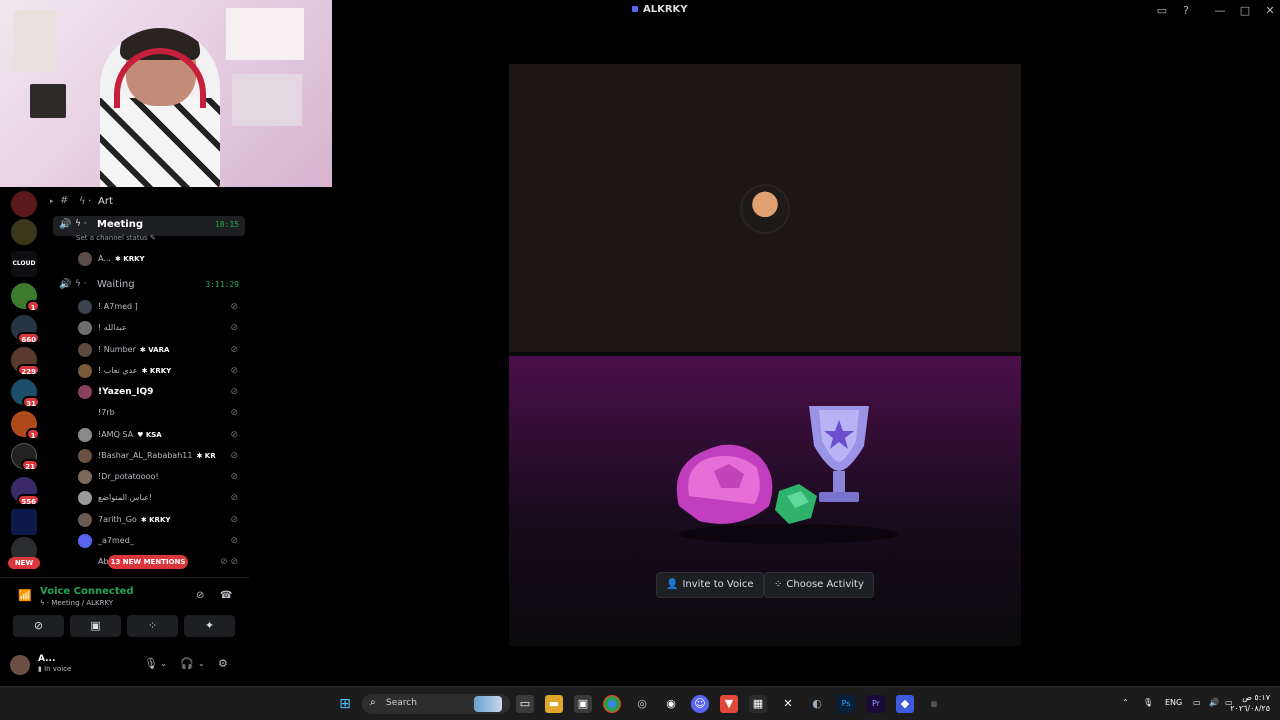 This screenshot has height=720, width=1280. Describe the element at coordinates (436, 704) in the screenshot. I see `taskbar-search: ⌕ Search` at that location.